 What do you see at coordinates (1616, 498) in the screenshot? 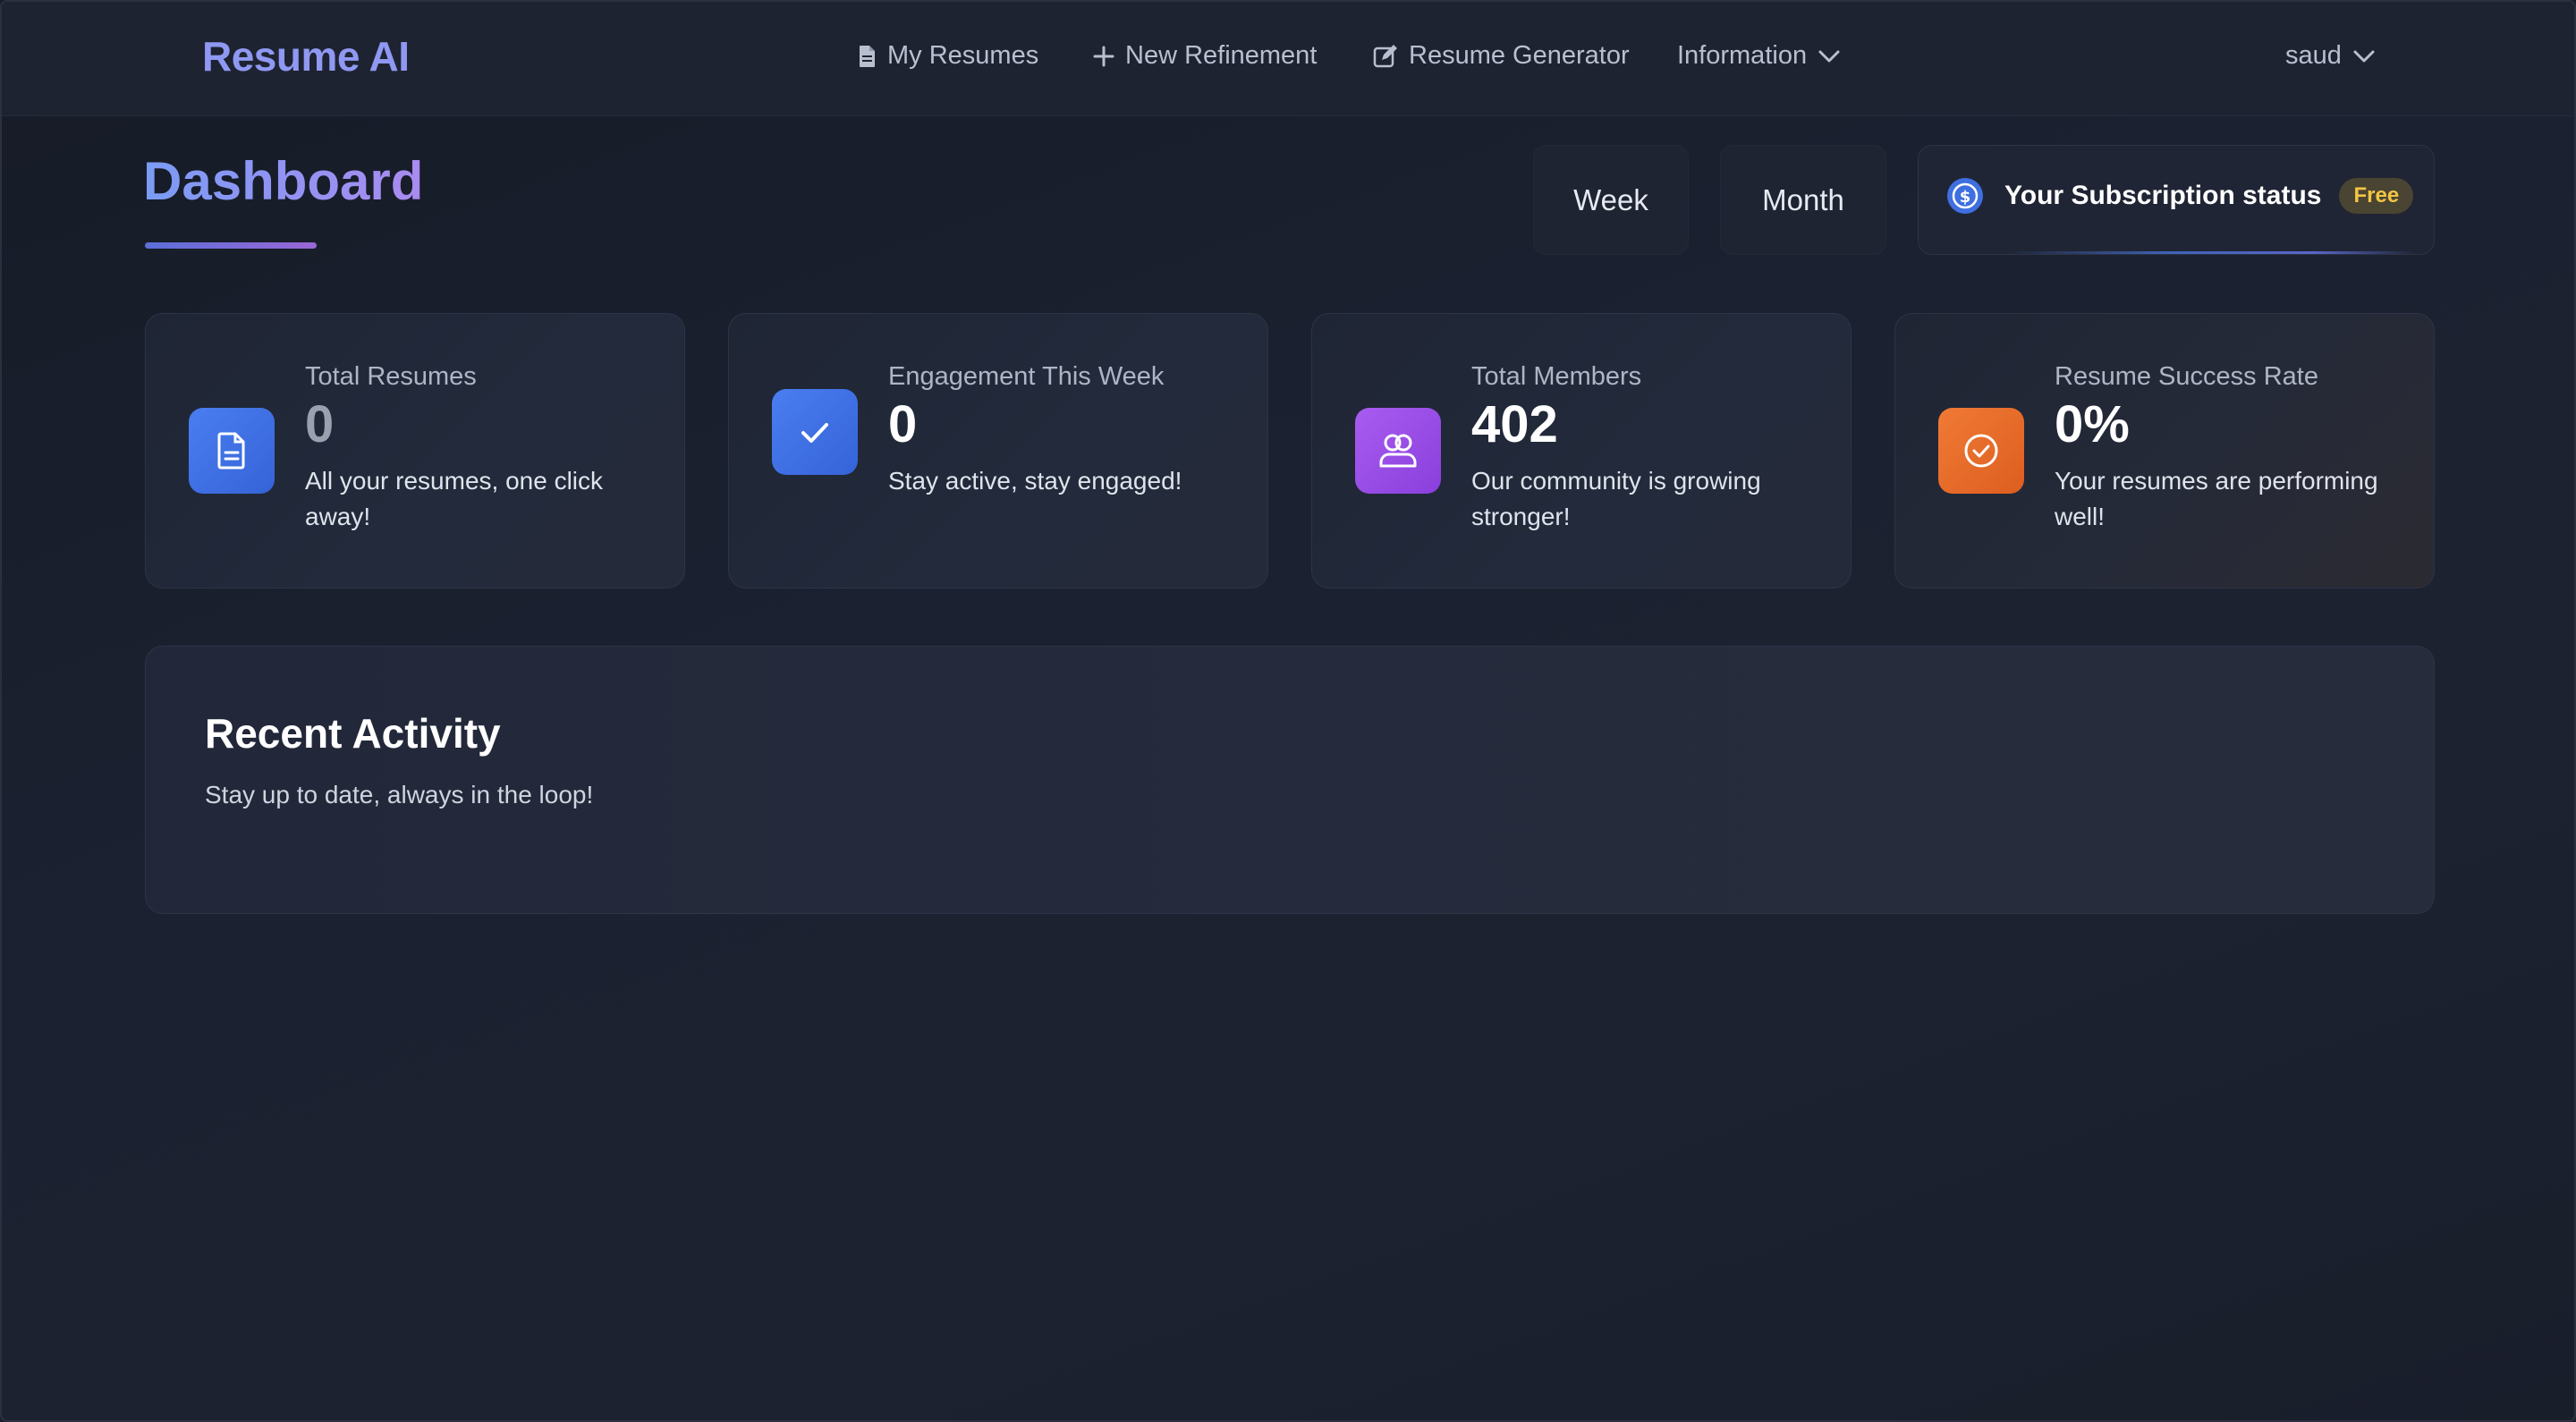
I see `stat-description: Our community is growing stronger!` at bounding box center [1616, 498].